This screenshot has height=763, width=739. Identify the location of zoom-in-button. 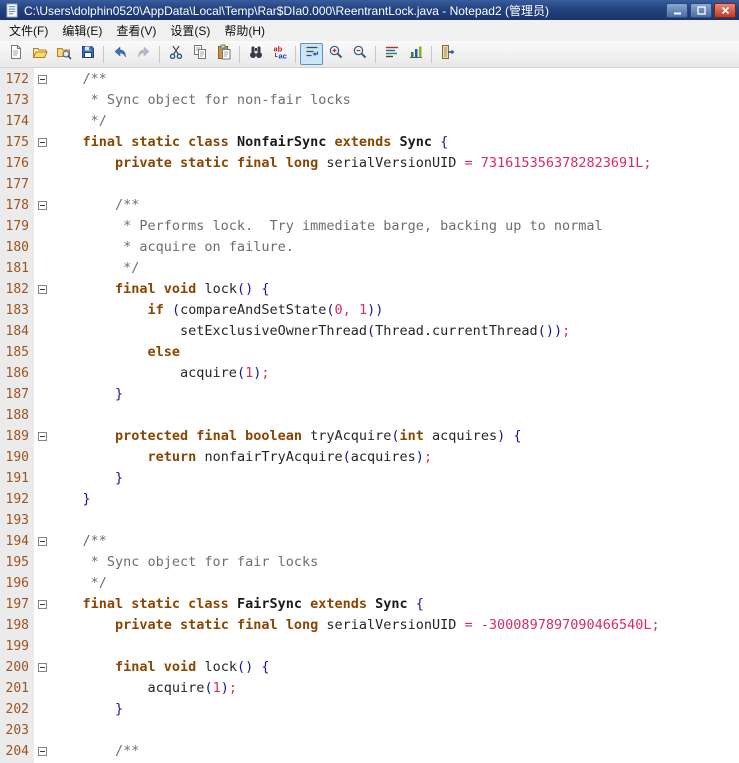
(335, 54).